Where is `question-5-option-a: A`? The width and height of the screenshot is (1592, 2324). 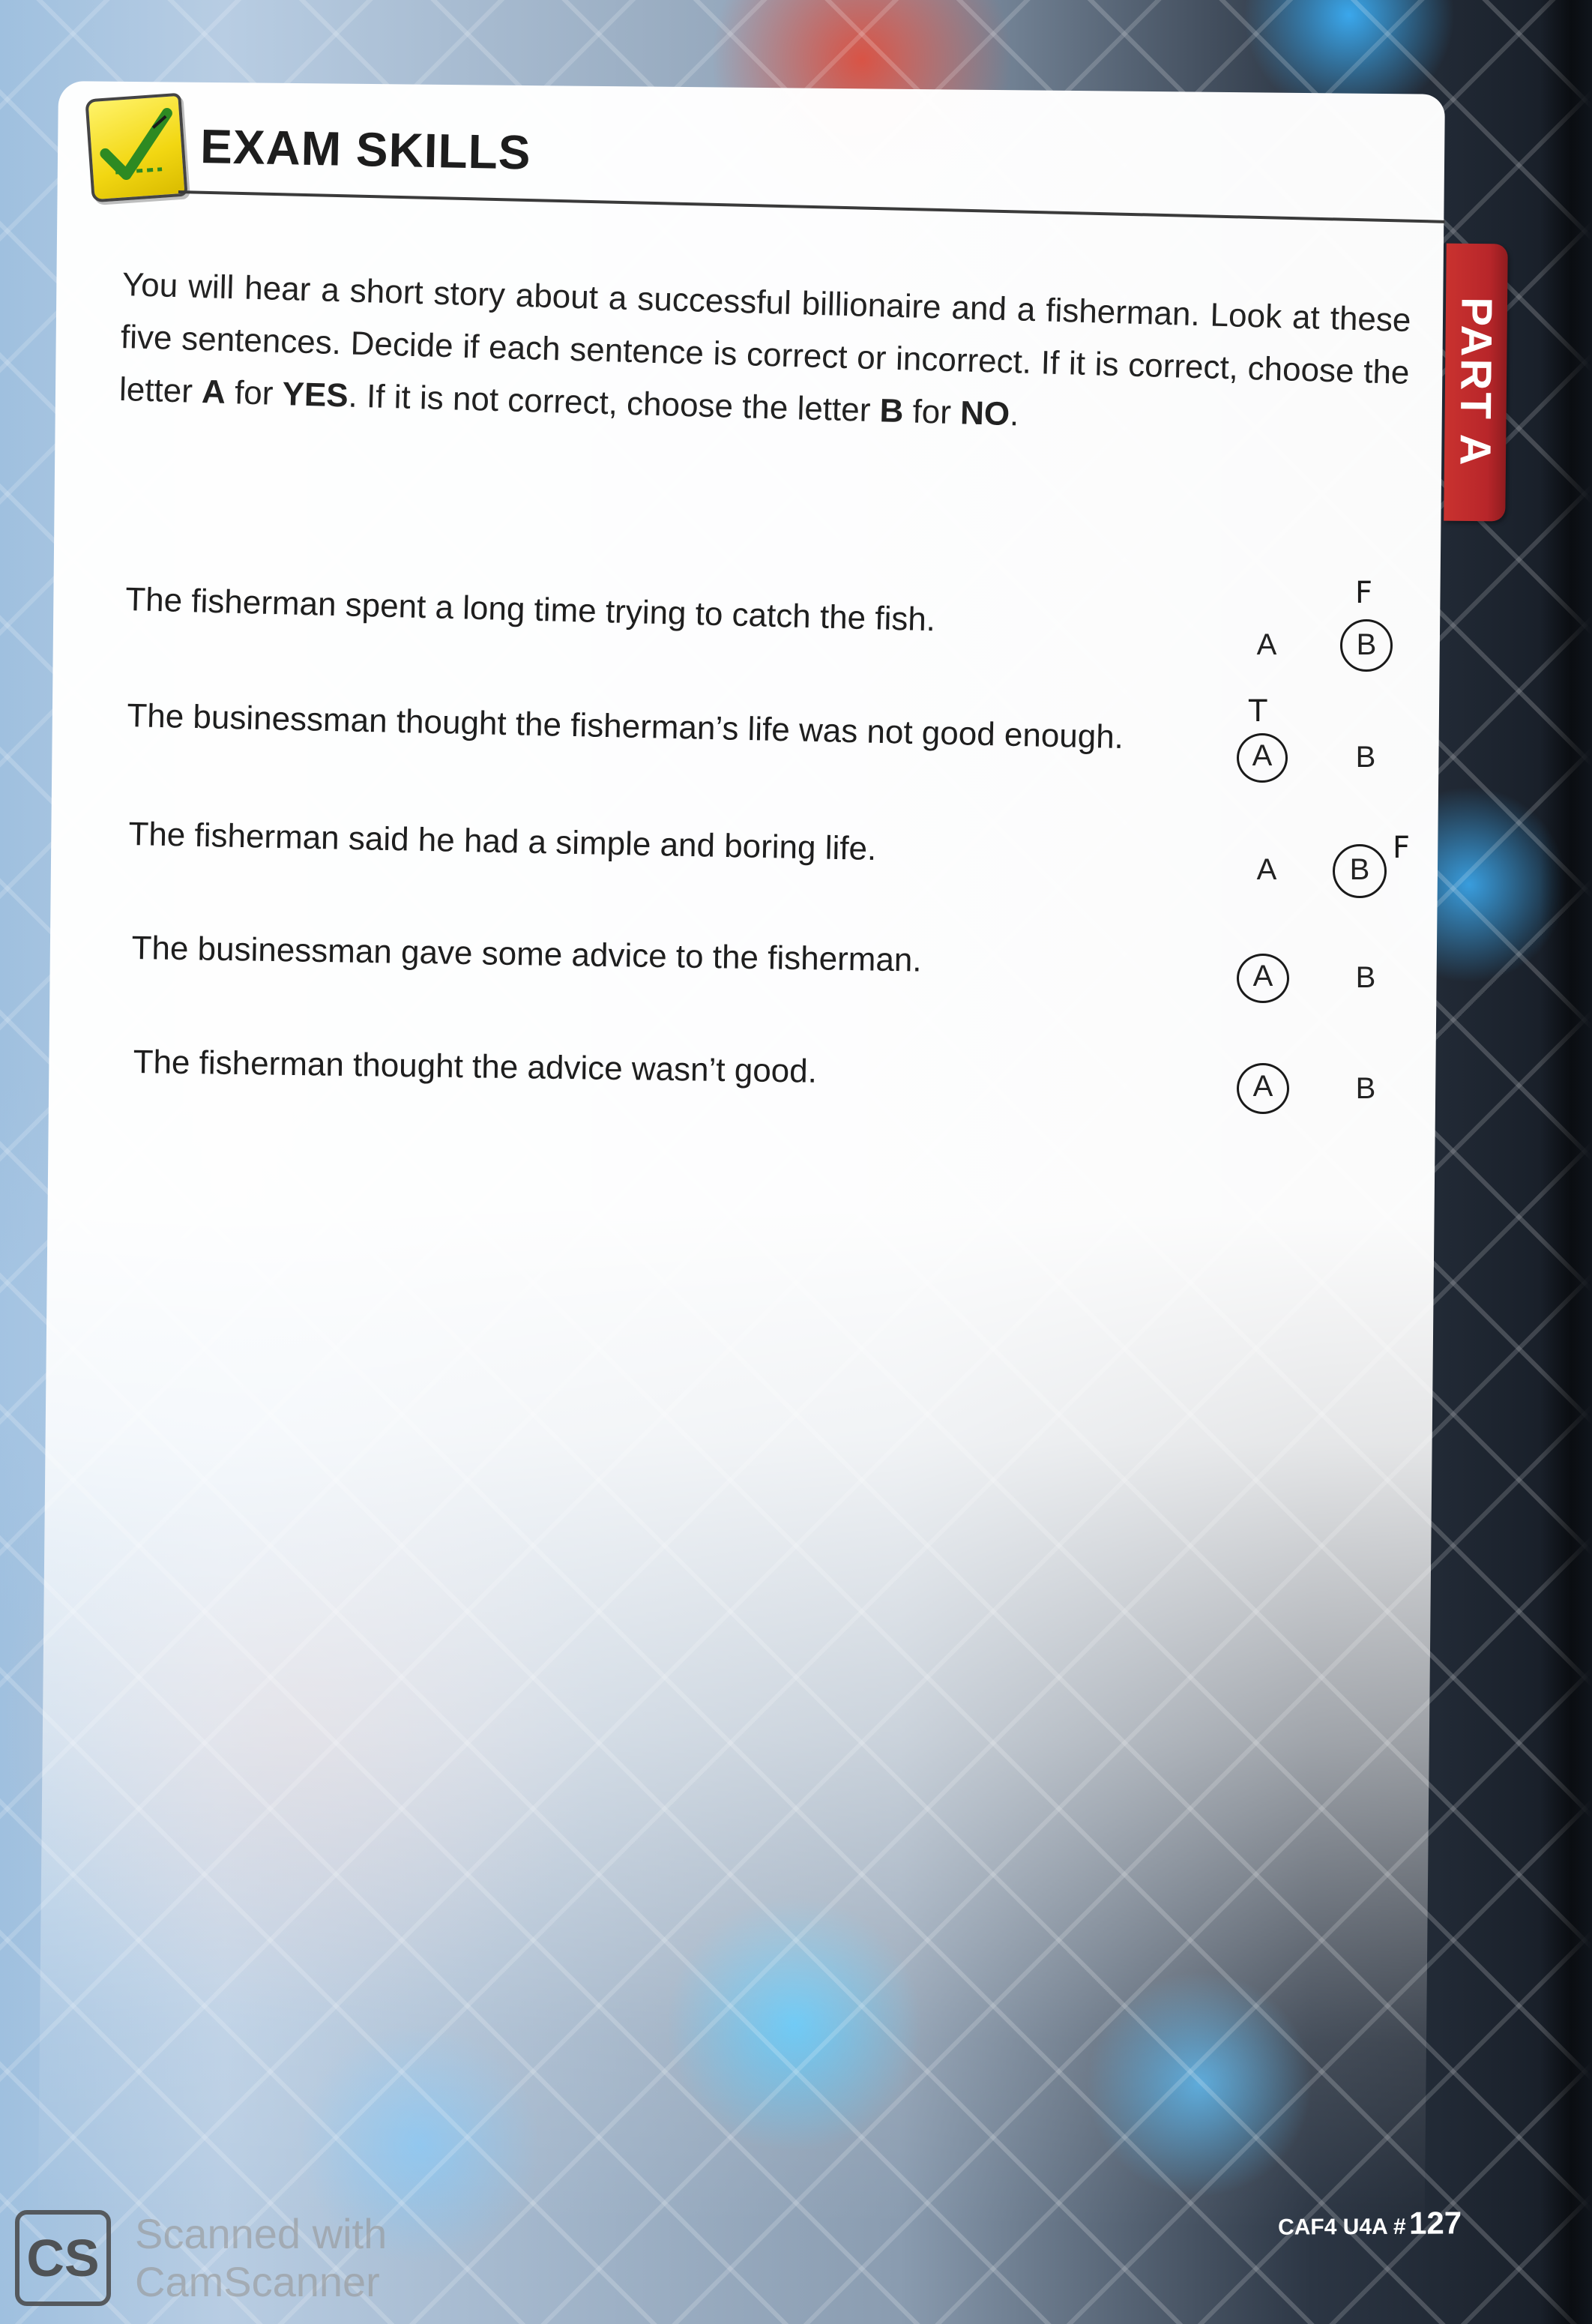
question-5-option-a: A is located at coordinates (1263, 1087).